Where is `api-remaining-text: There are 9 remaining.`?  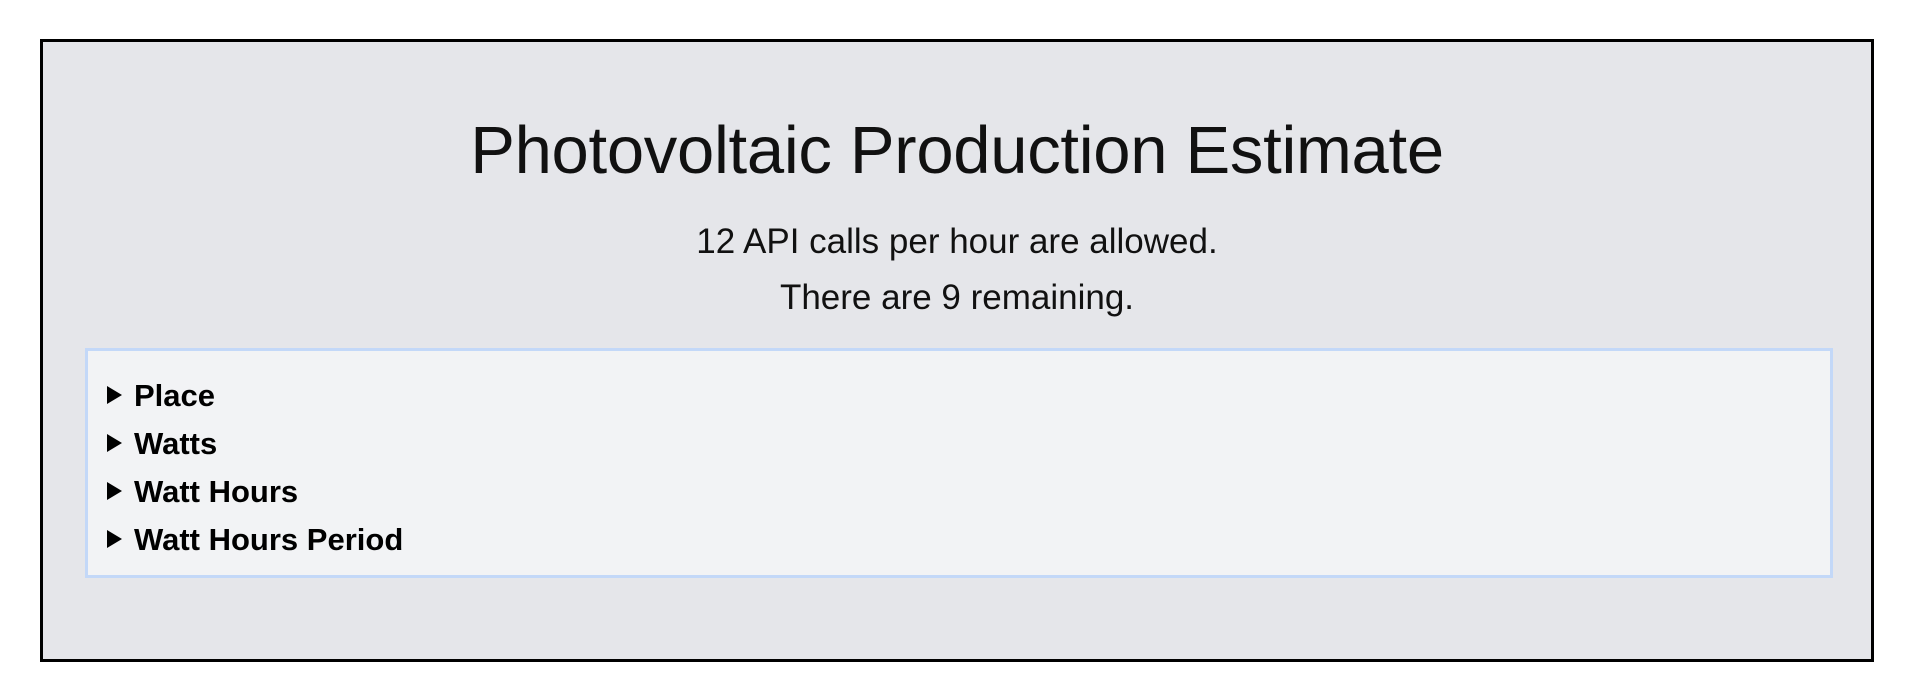 api-remaining-text: There are 9 remaining. is located at coordinates (957, 297).